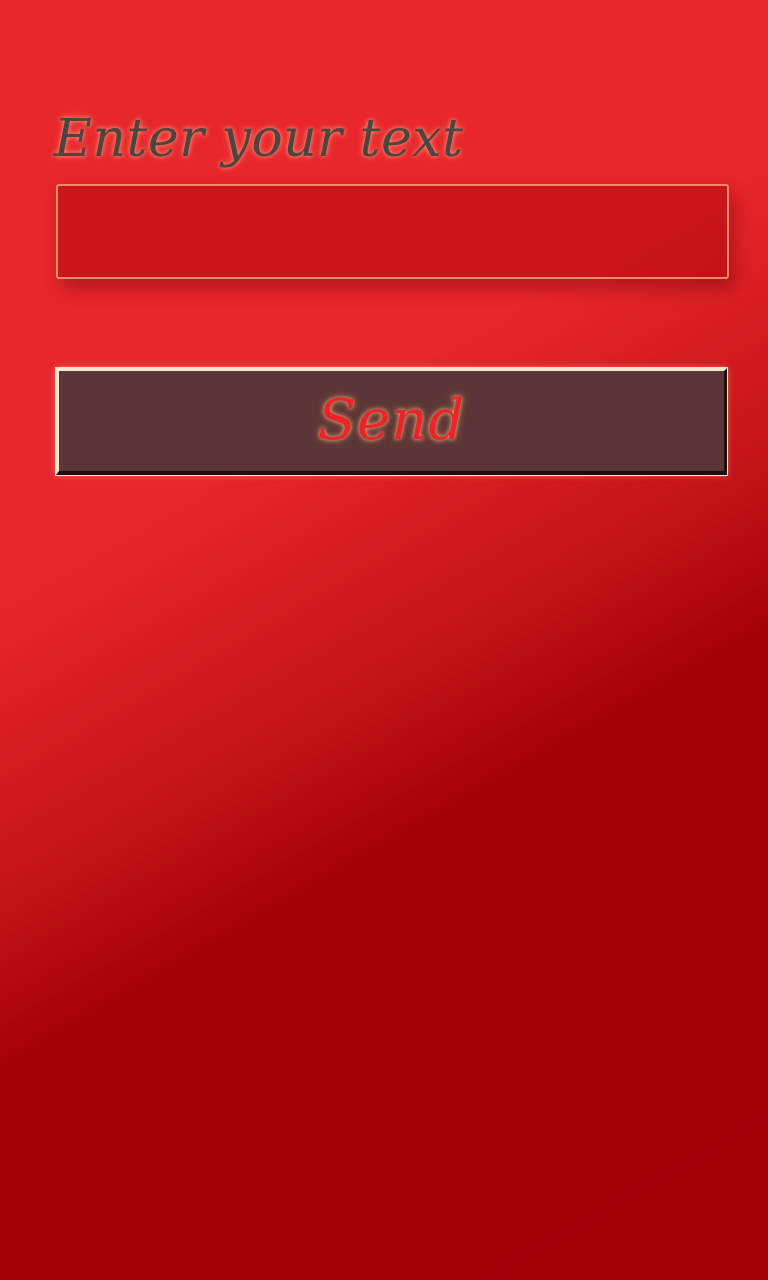  Describe the element at coordinates (392, 231) in the screenshot. I see `text-input` at that location.